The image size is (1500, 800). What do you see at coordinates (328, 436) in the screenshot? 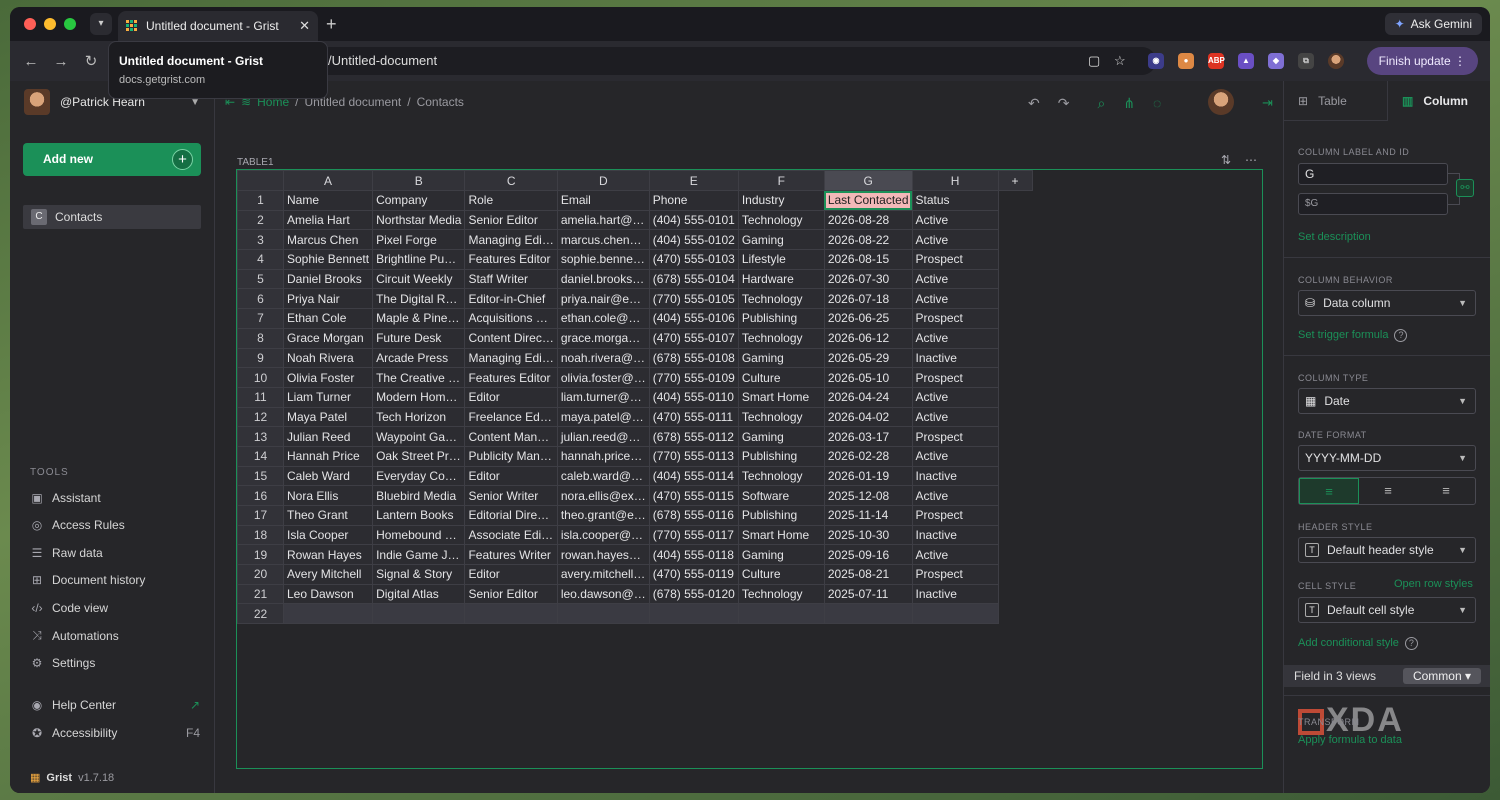
I see `table-cell: Julian Reed` at bounding box center [328, 436].